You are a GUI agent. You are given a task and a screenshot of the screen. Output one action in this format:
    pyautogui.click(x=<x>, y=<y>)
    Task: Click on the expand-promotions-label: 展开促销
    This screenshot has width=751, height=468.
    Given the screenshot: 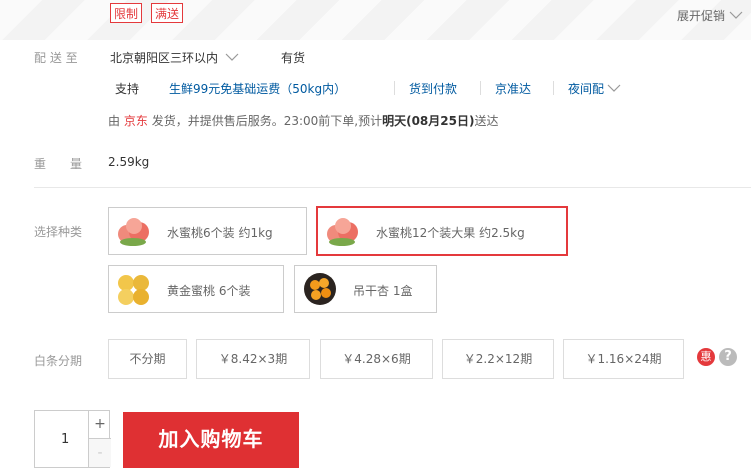 What is the action you would take?
    pyautogui.click(x=700, y=16)
    